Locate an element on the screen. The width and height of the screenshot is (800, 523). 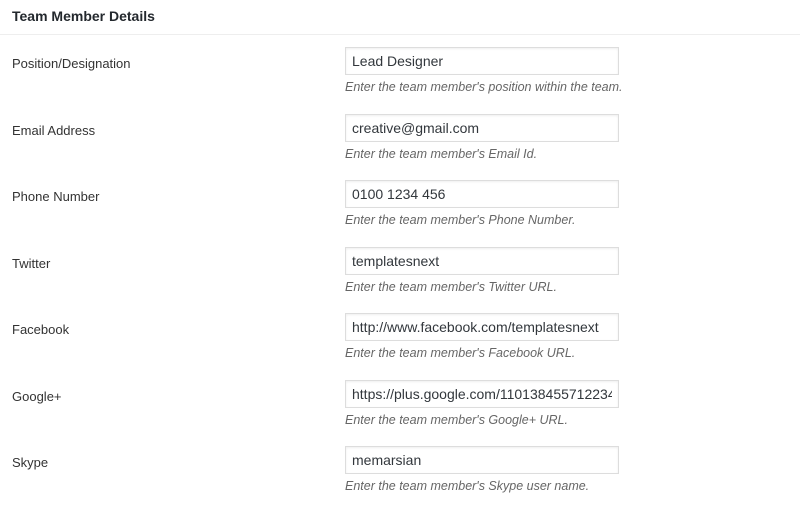
position-input is located at coordinates (482, 61).